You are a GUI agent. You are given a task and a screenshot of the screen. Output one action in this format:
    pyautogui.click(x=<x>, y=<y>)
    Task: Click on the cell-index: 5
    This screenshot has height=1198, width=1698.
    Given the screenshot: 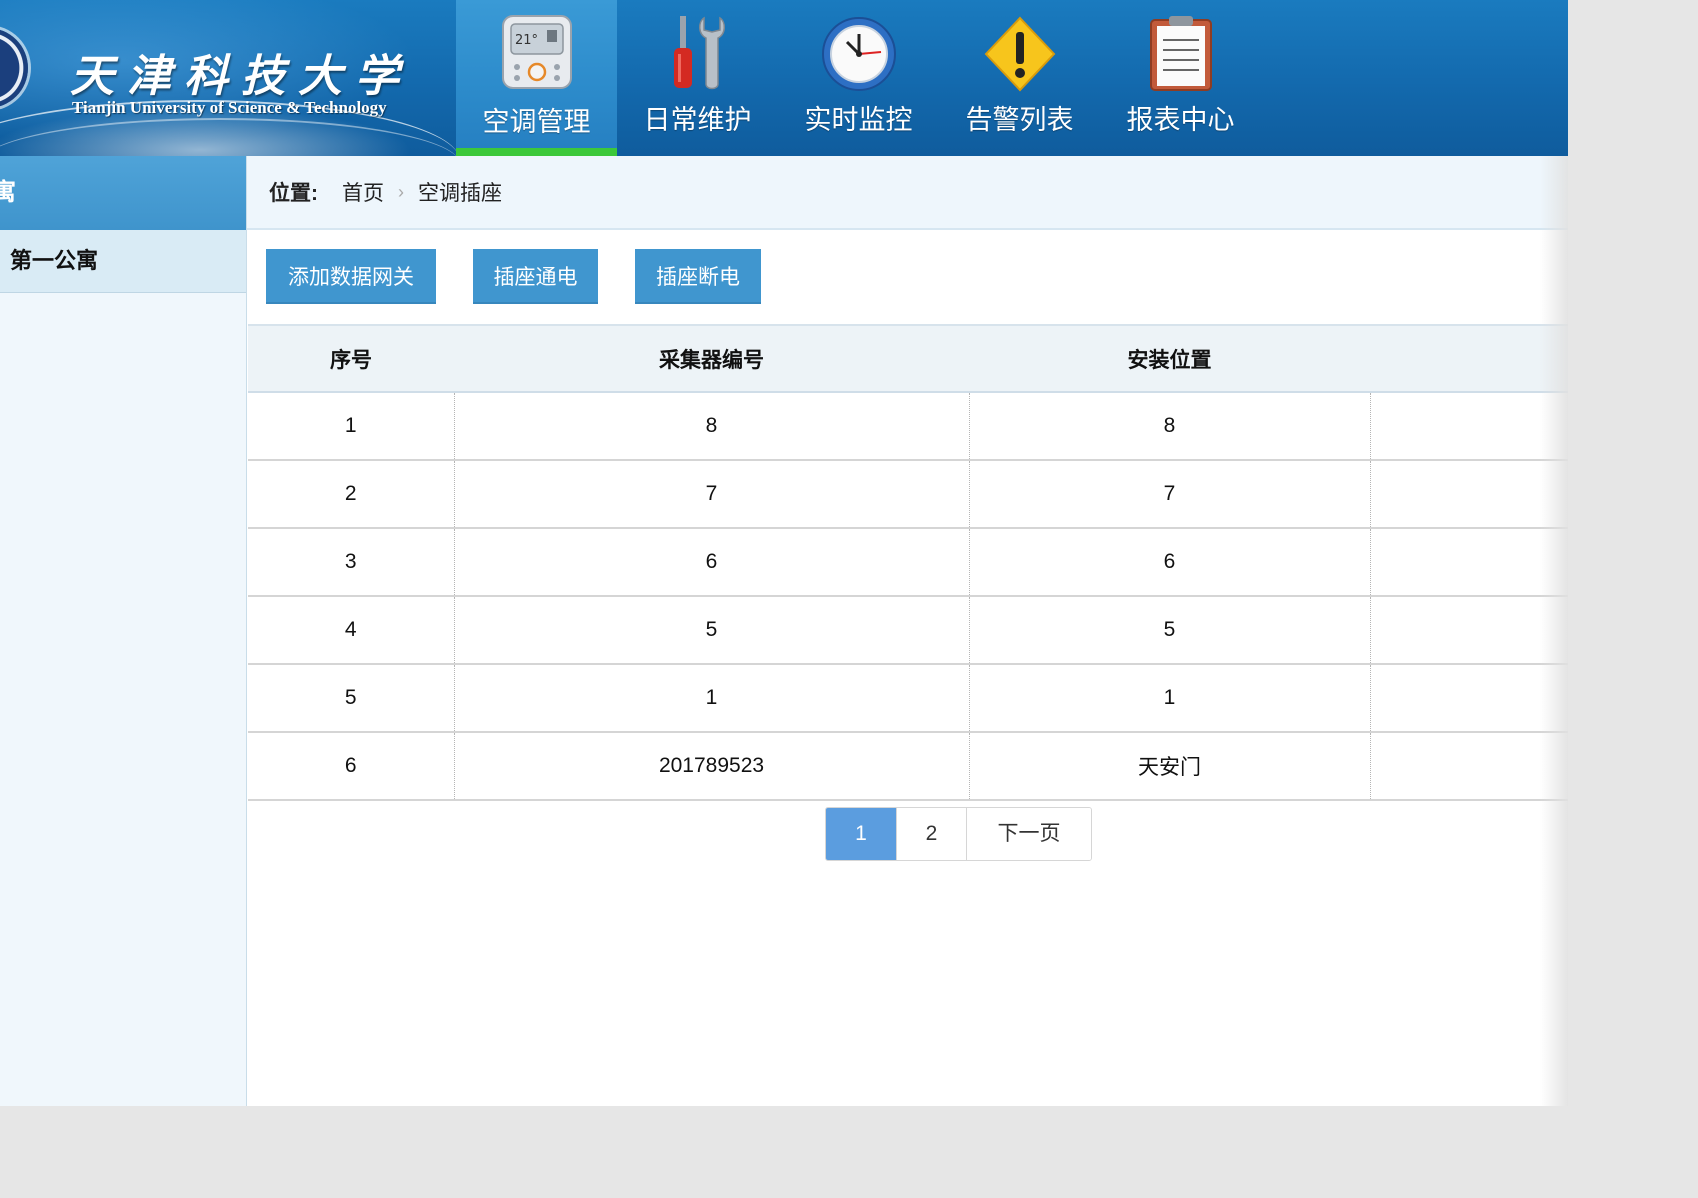 What is the action you would take?
    pyautogui.click(x=351, y=698)
    